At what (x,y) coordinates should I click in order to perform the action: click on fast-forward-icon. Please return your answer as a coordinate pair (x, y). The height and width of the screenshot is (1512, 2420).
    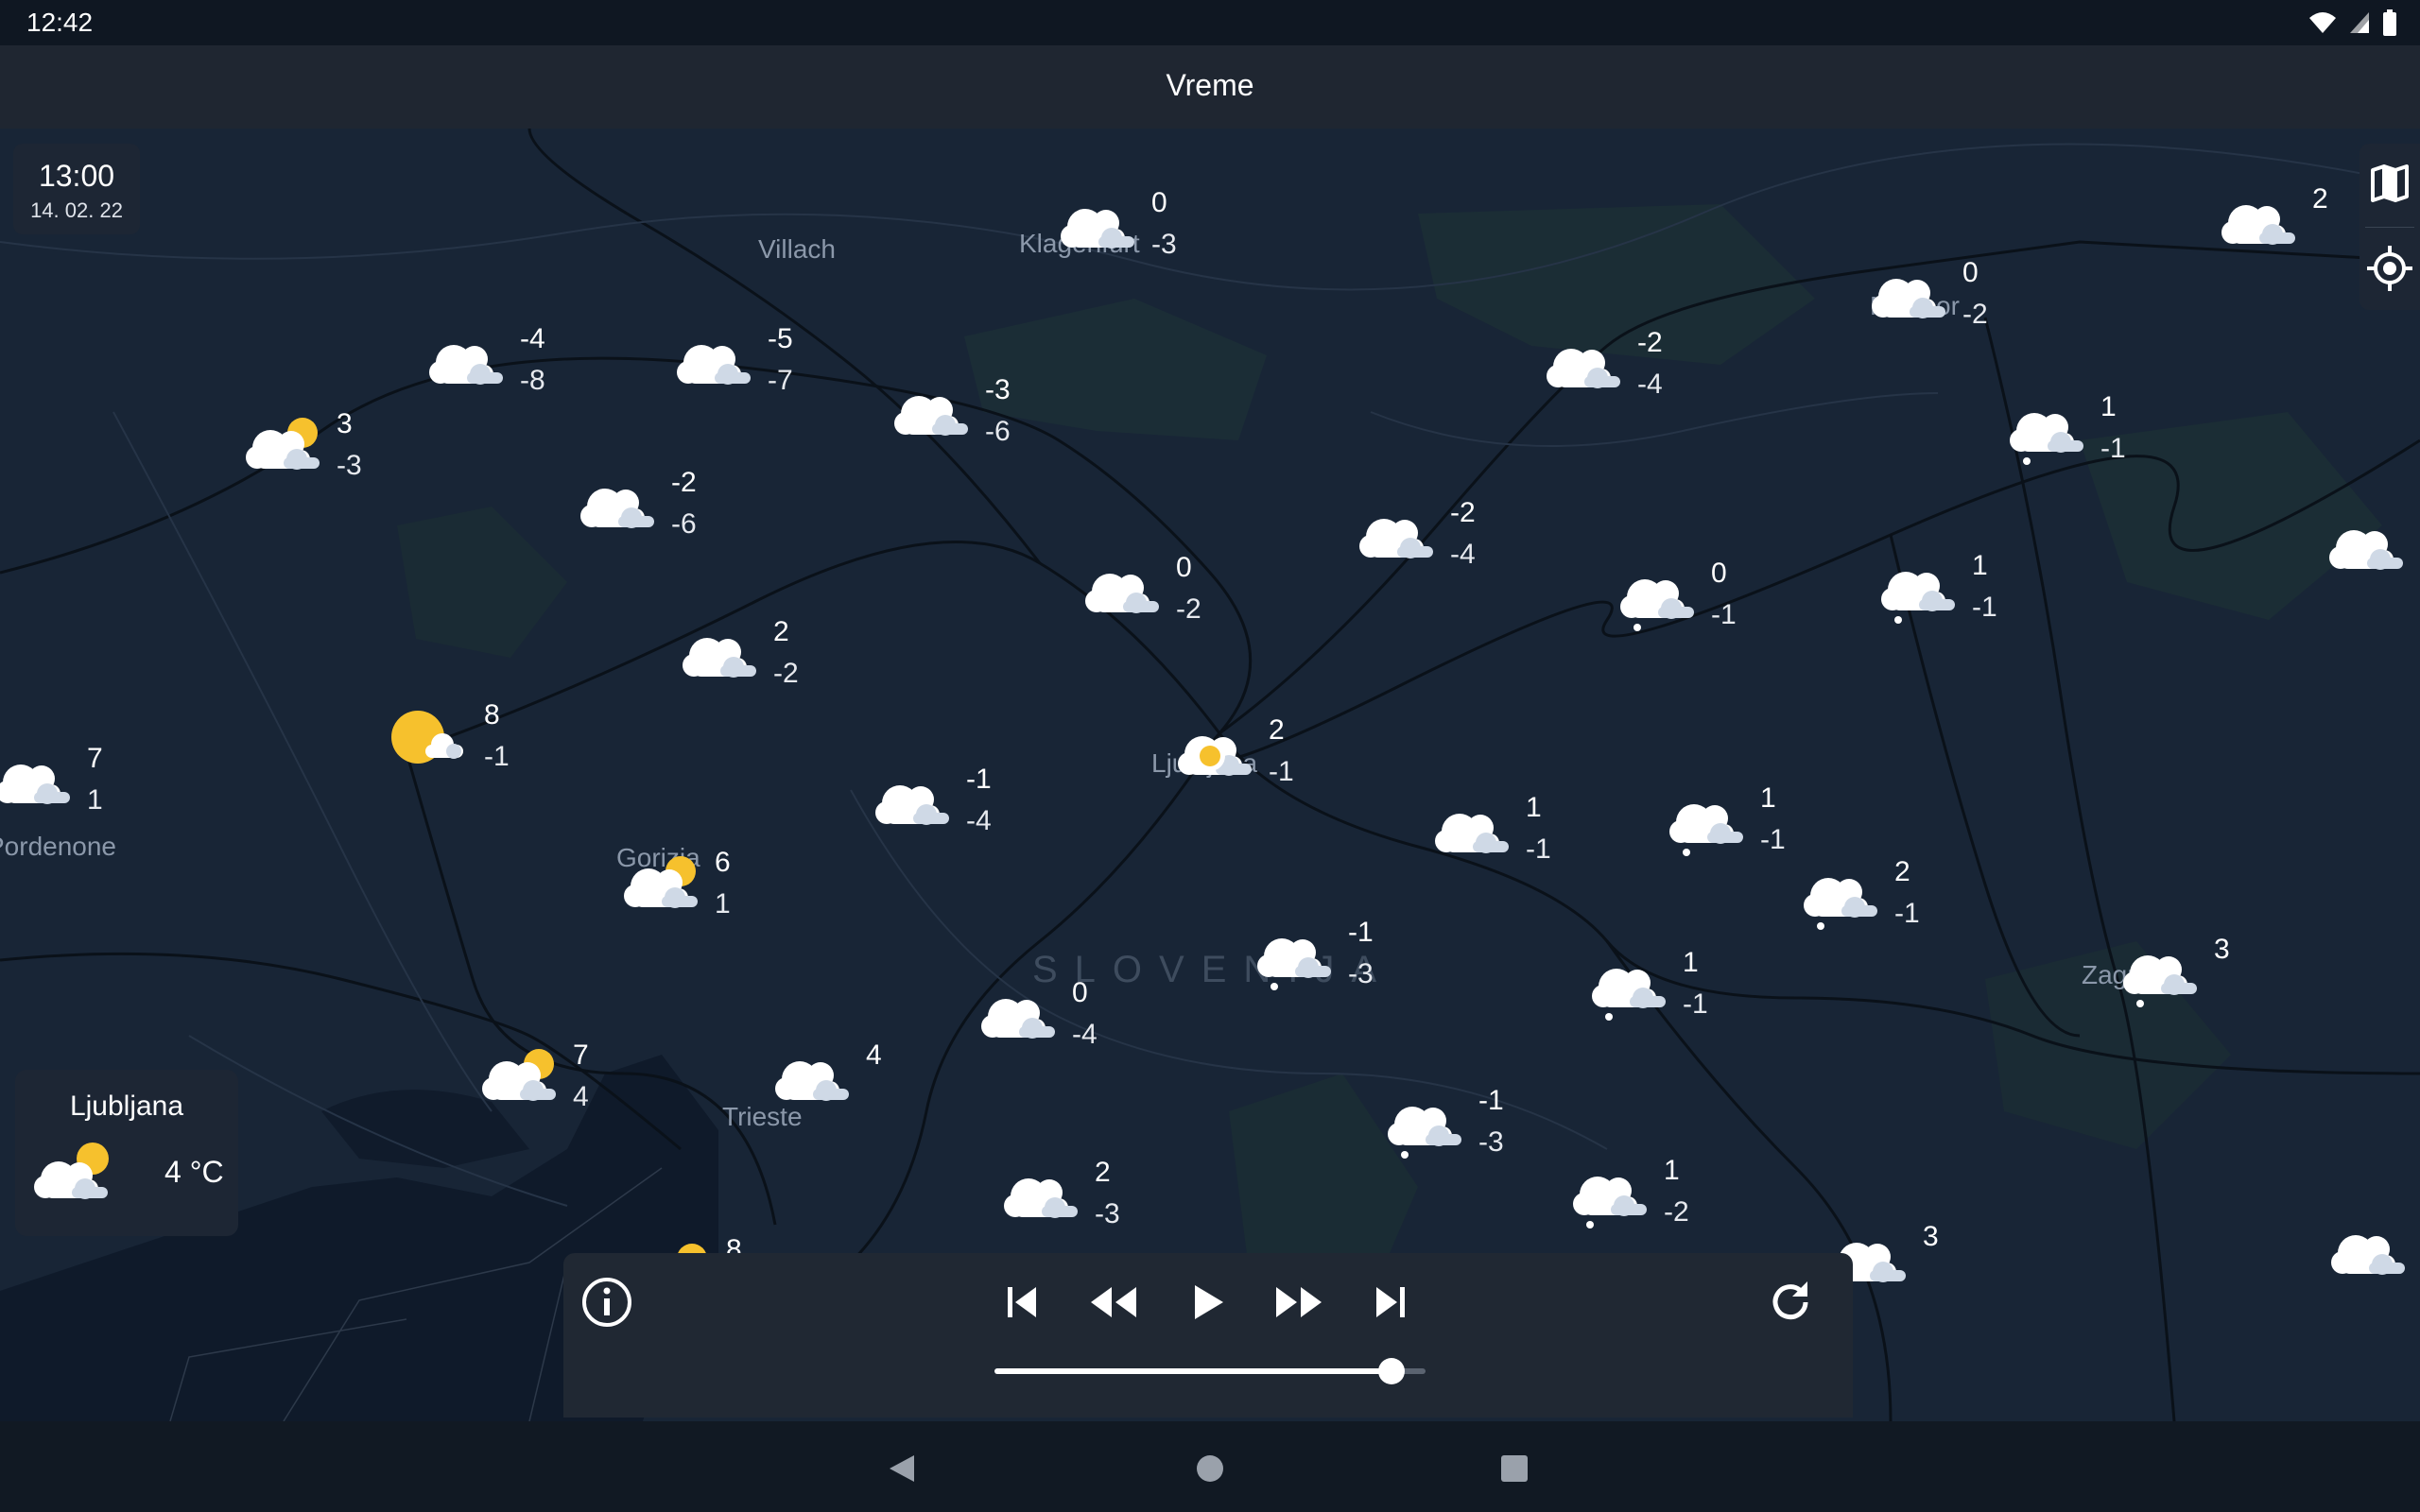
    Looking at the image, I should click on (1299, 1302).